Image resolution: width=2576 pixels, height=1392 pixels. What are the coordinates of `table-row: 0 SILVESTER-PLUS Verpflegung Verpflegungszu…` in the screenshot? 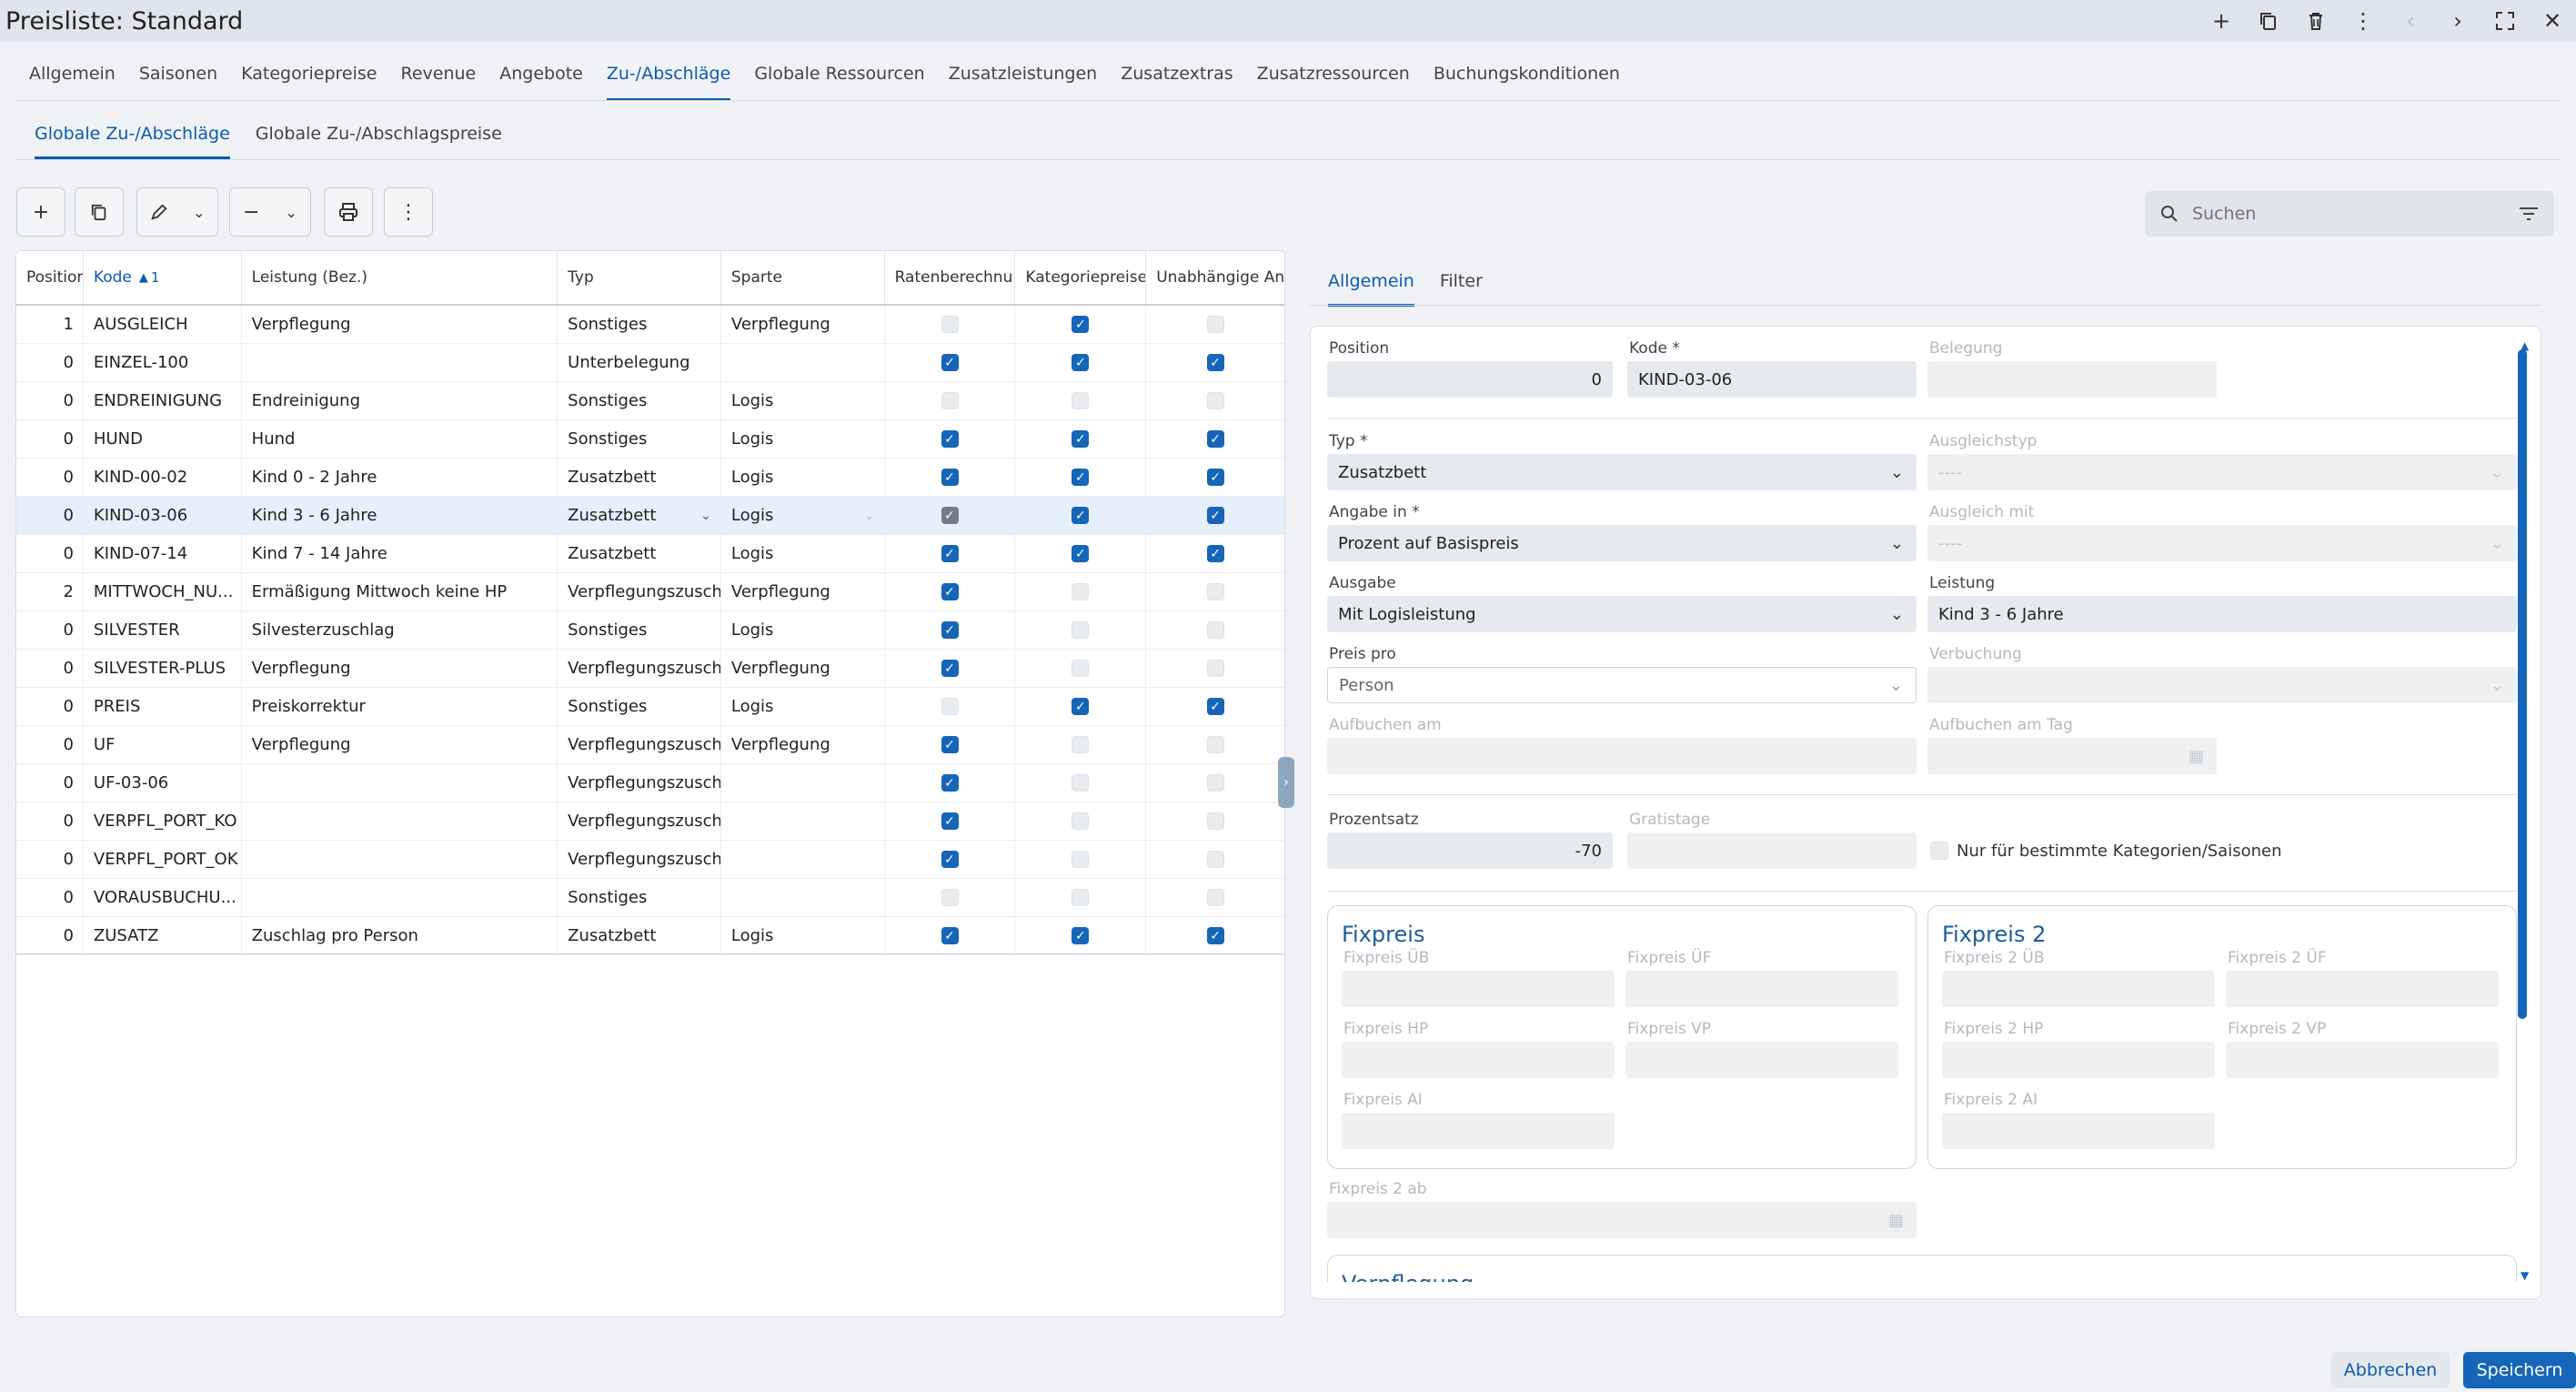 It's located at (650, 669).